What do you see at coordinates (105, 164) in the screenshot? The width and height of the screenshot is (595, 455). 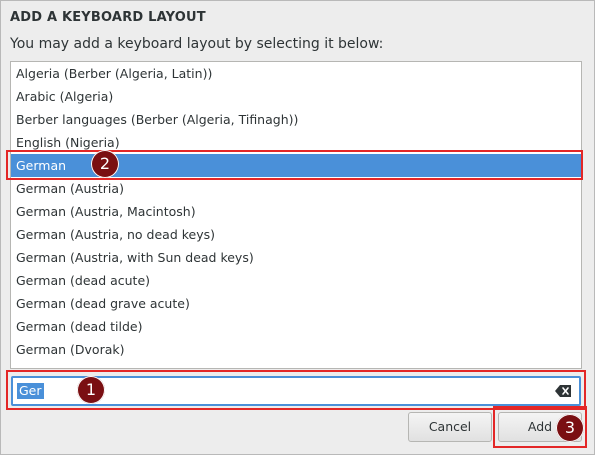 I see `annotation-badge-2: 2` at bounding box center [105, 164].